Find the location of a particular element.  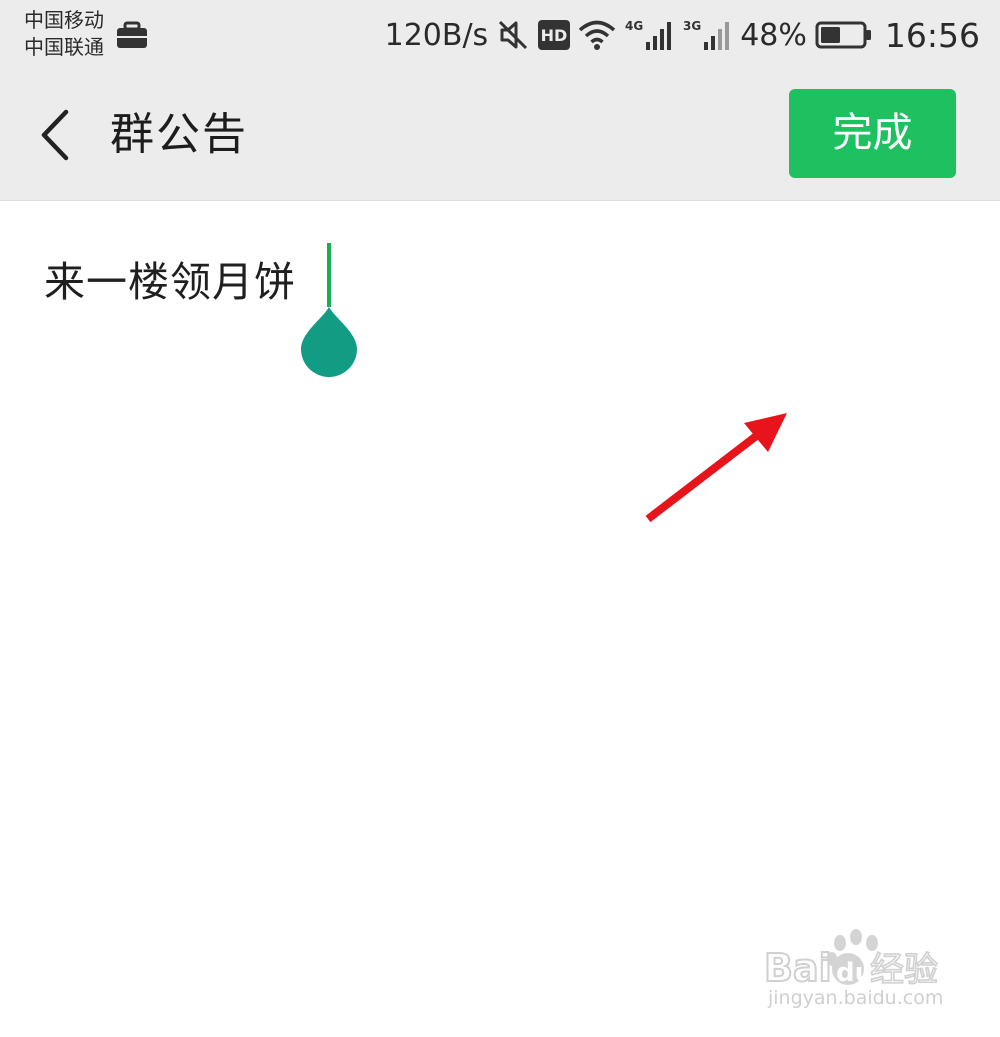

svg-text: Bai is located at coordinates (798, 968).